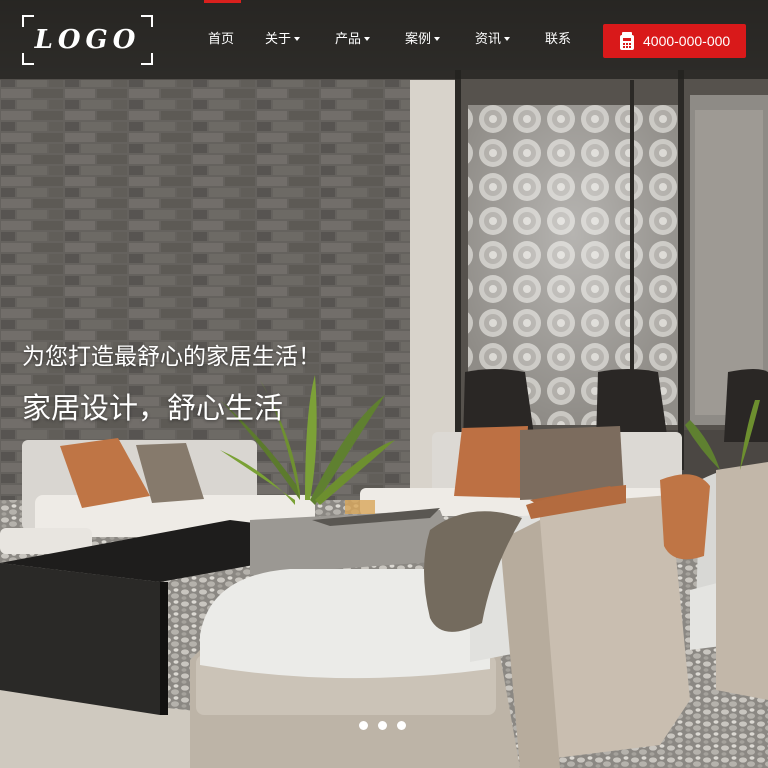 The image size is (768, 768). What do you see at coordinates (627, 41) in the screenshot?
I see `phone-icon` at bounding box center [627, 41].